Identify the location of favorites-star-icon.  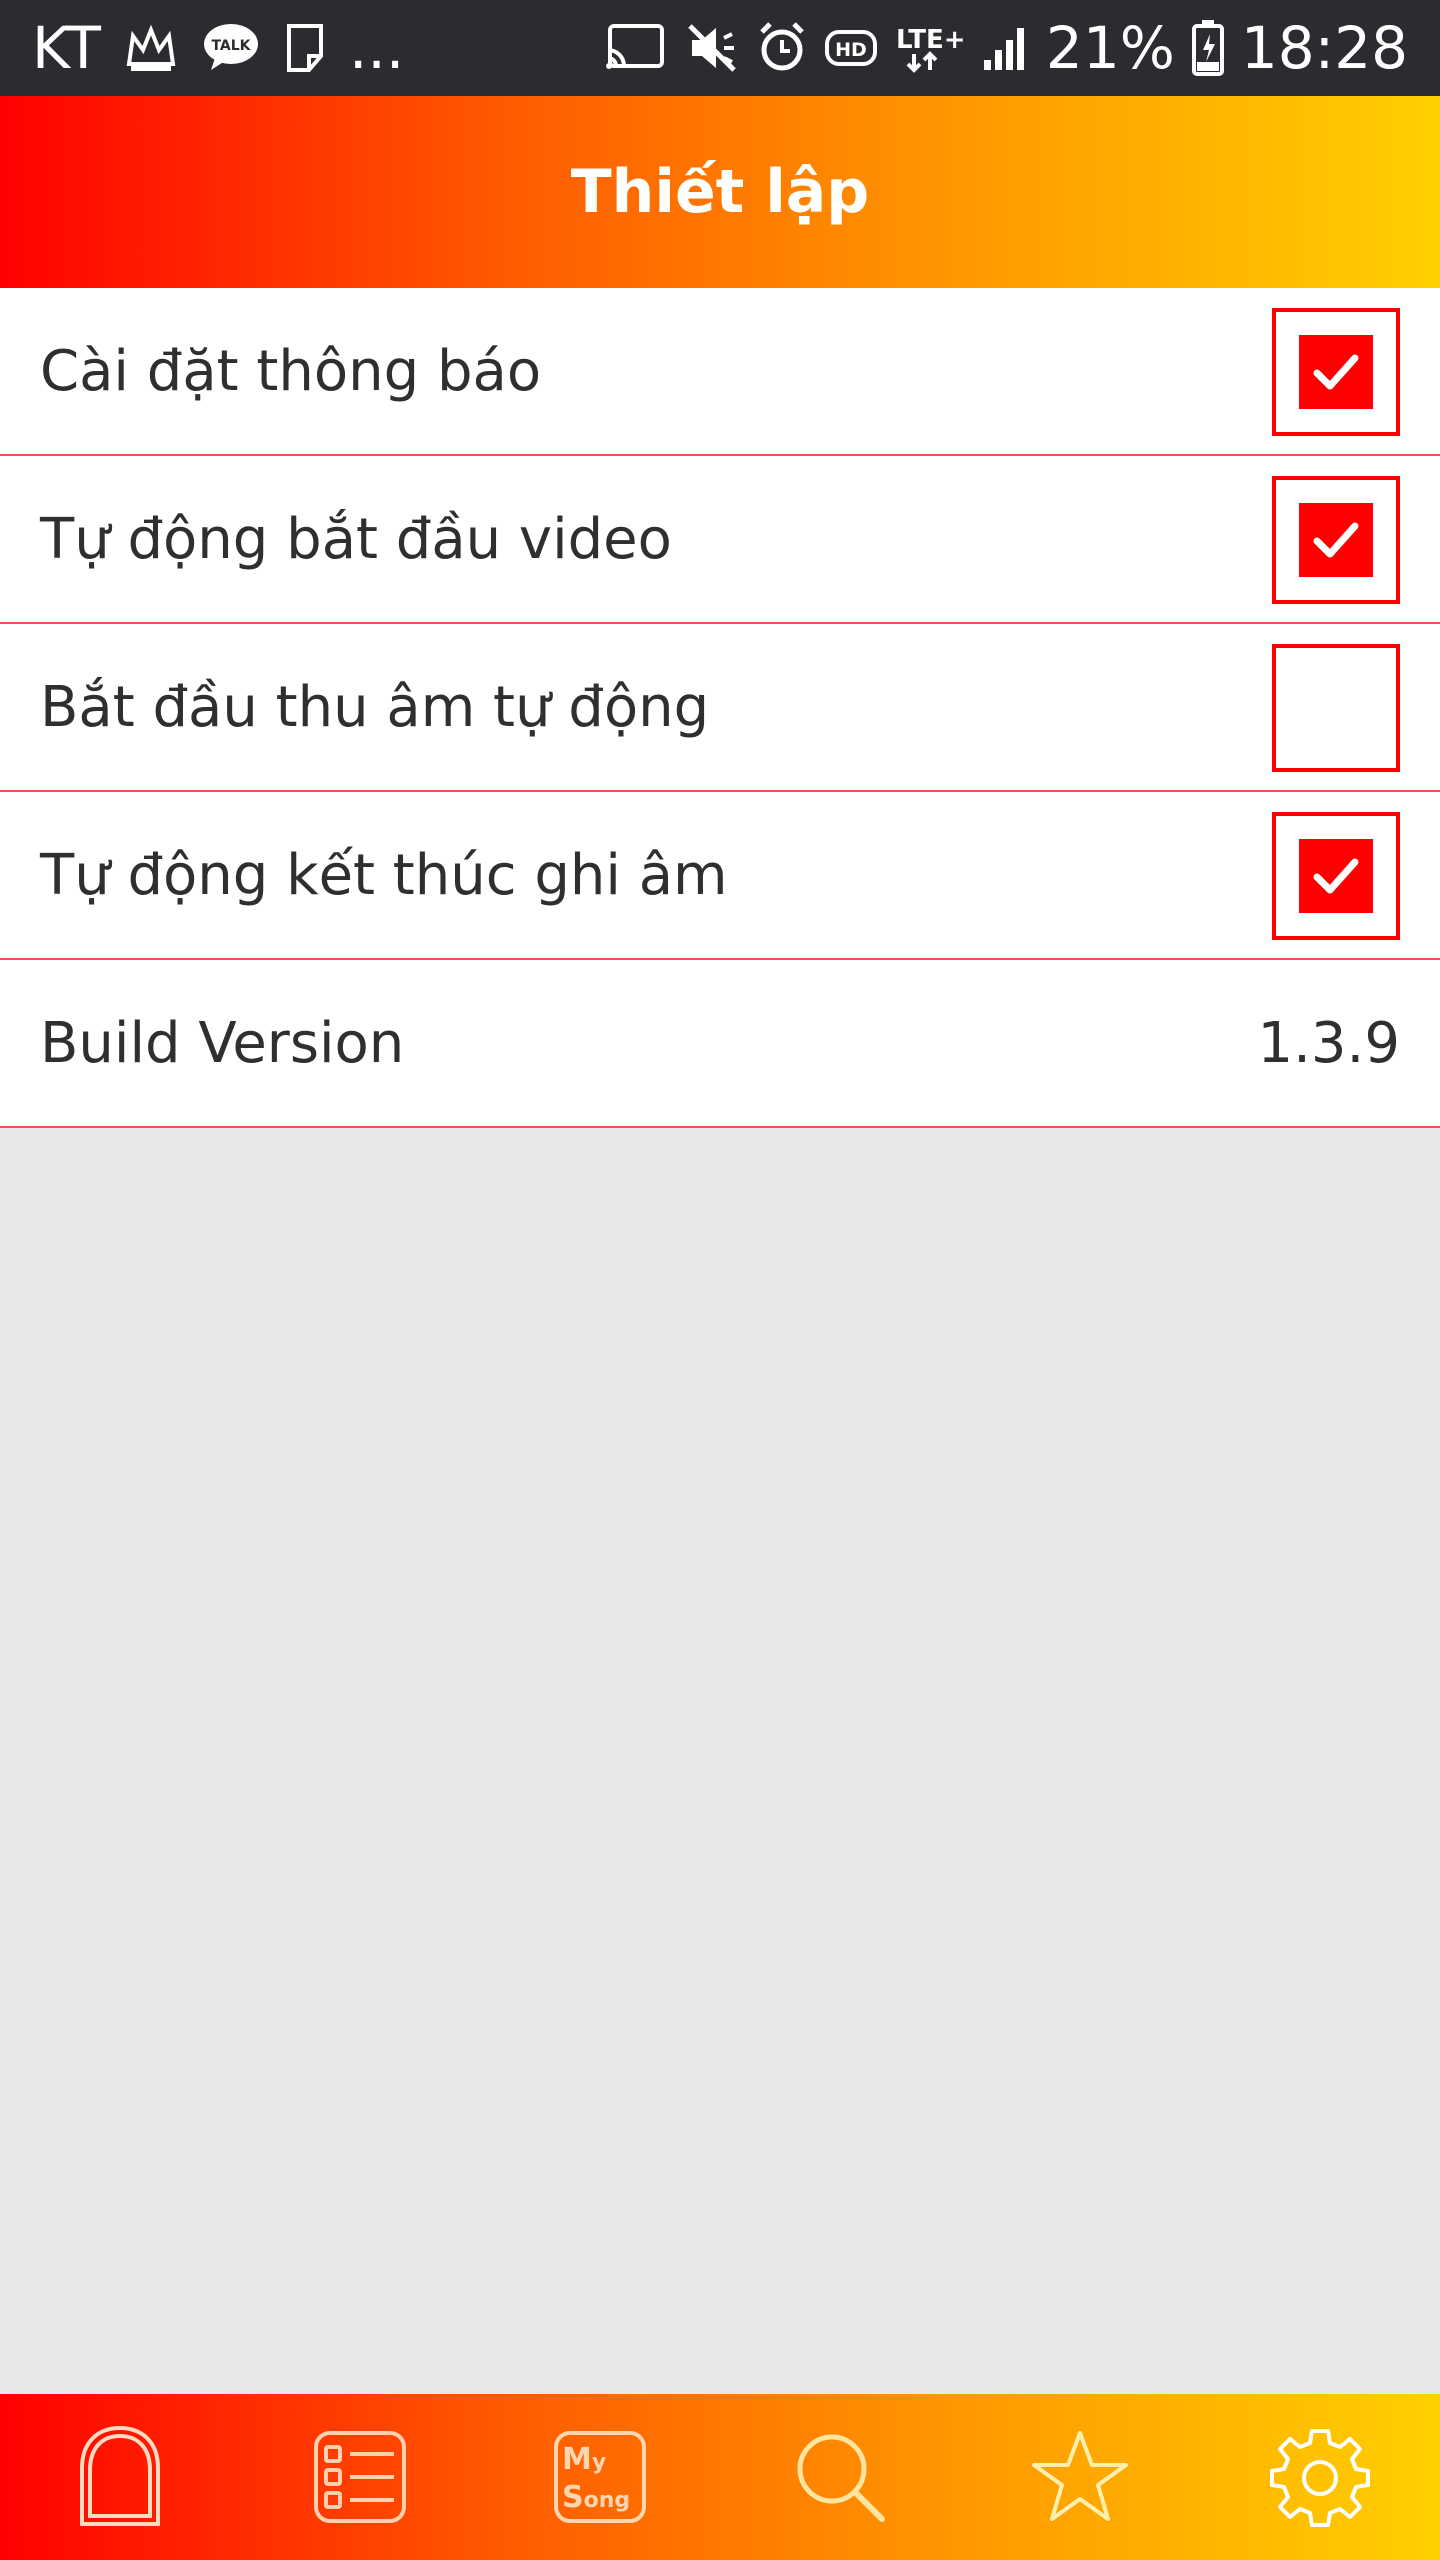
(1080, 2476).